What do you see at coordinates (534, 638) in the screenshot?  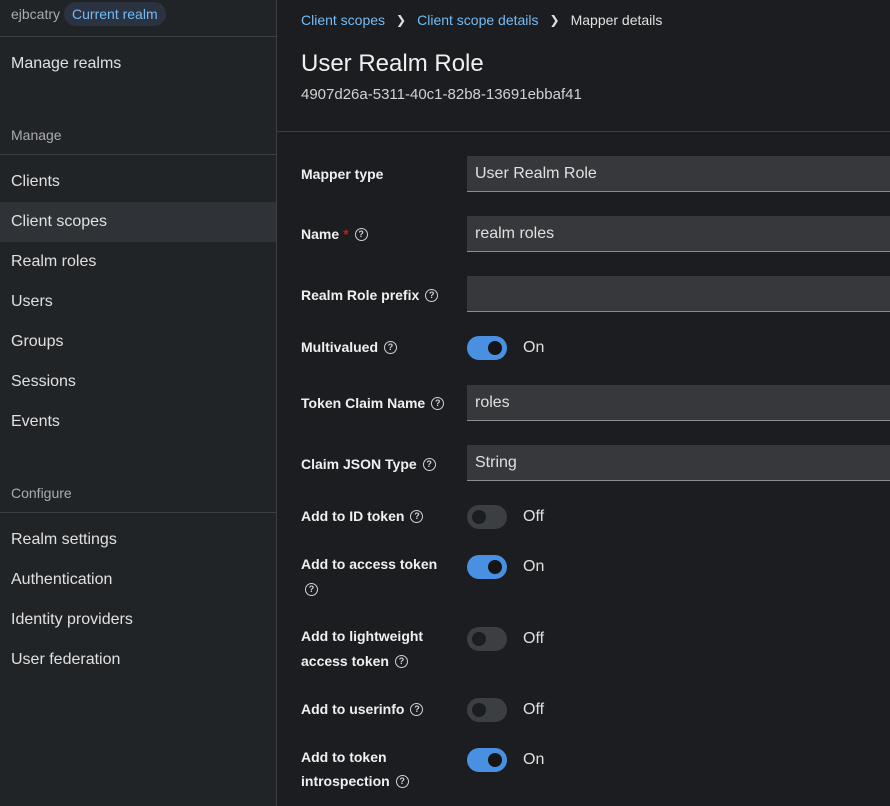 I see `add-to-lightweight-state: Off` at bounding box center [534, 638].